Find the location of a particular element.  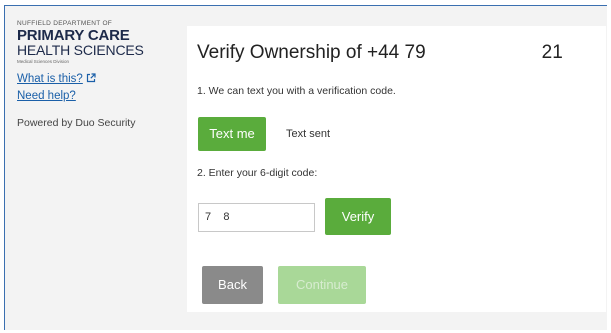

text-me-button: Text me is located at coordinates (232, 134).